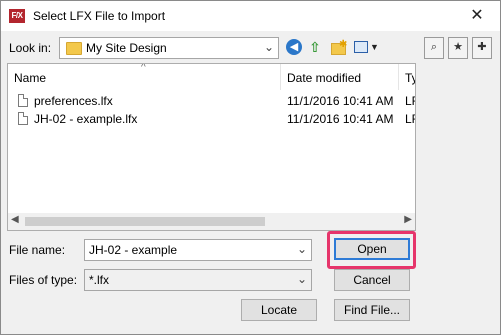 The height and width of the screenshot is (335, 501). I want to click on look-in-label: Look in:, so click(30, 48).